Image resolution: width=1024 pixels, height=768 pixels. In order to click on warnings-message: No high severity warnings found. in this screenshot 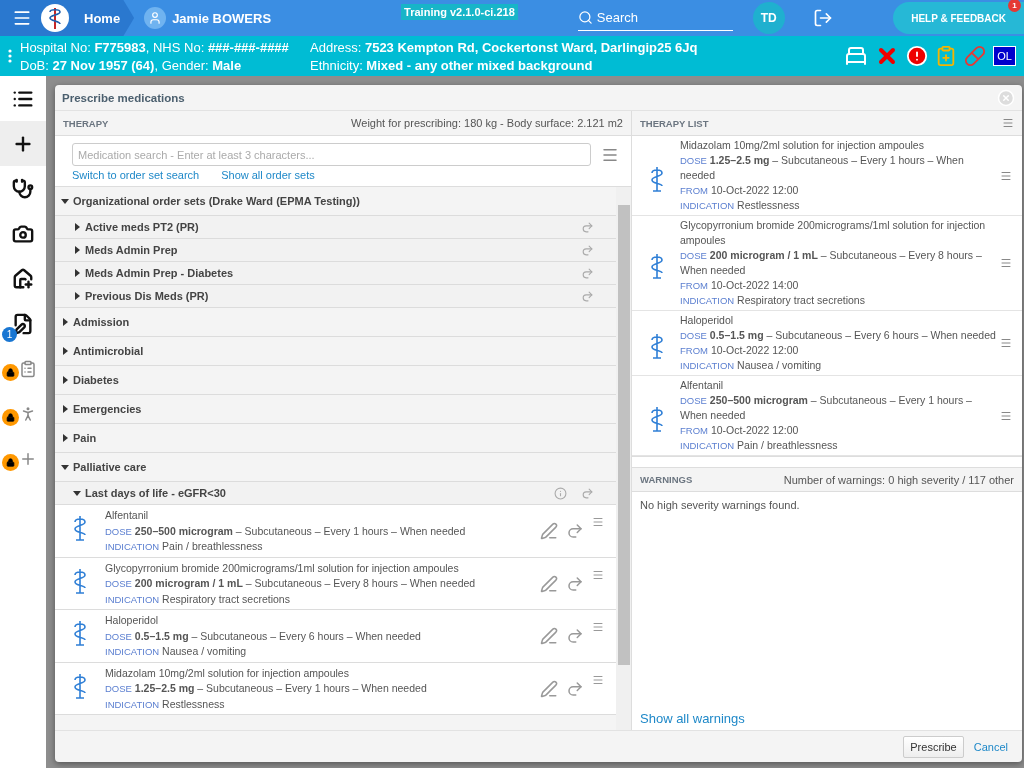, I will do `click(720, 505)`.